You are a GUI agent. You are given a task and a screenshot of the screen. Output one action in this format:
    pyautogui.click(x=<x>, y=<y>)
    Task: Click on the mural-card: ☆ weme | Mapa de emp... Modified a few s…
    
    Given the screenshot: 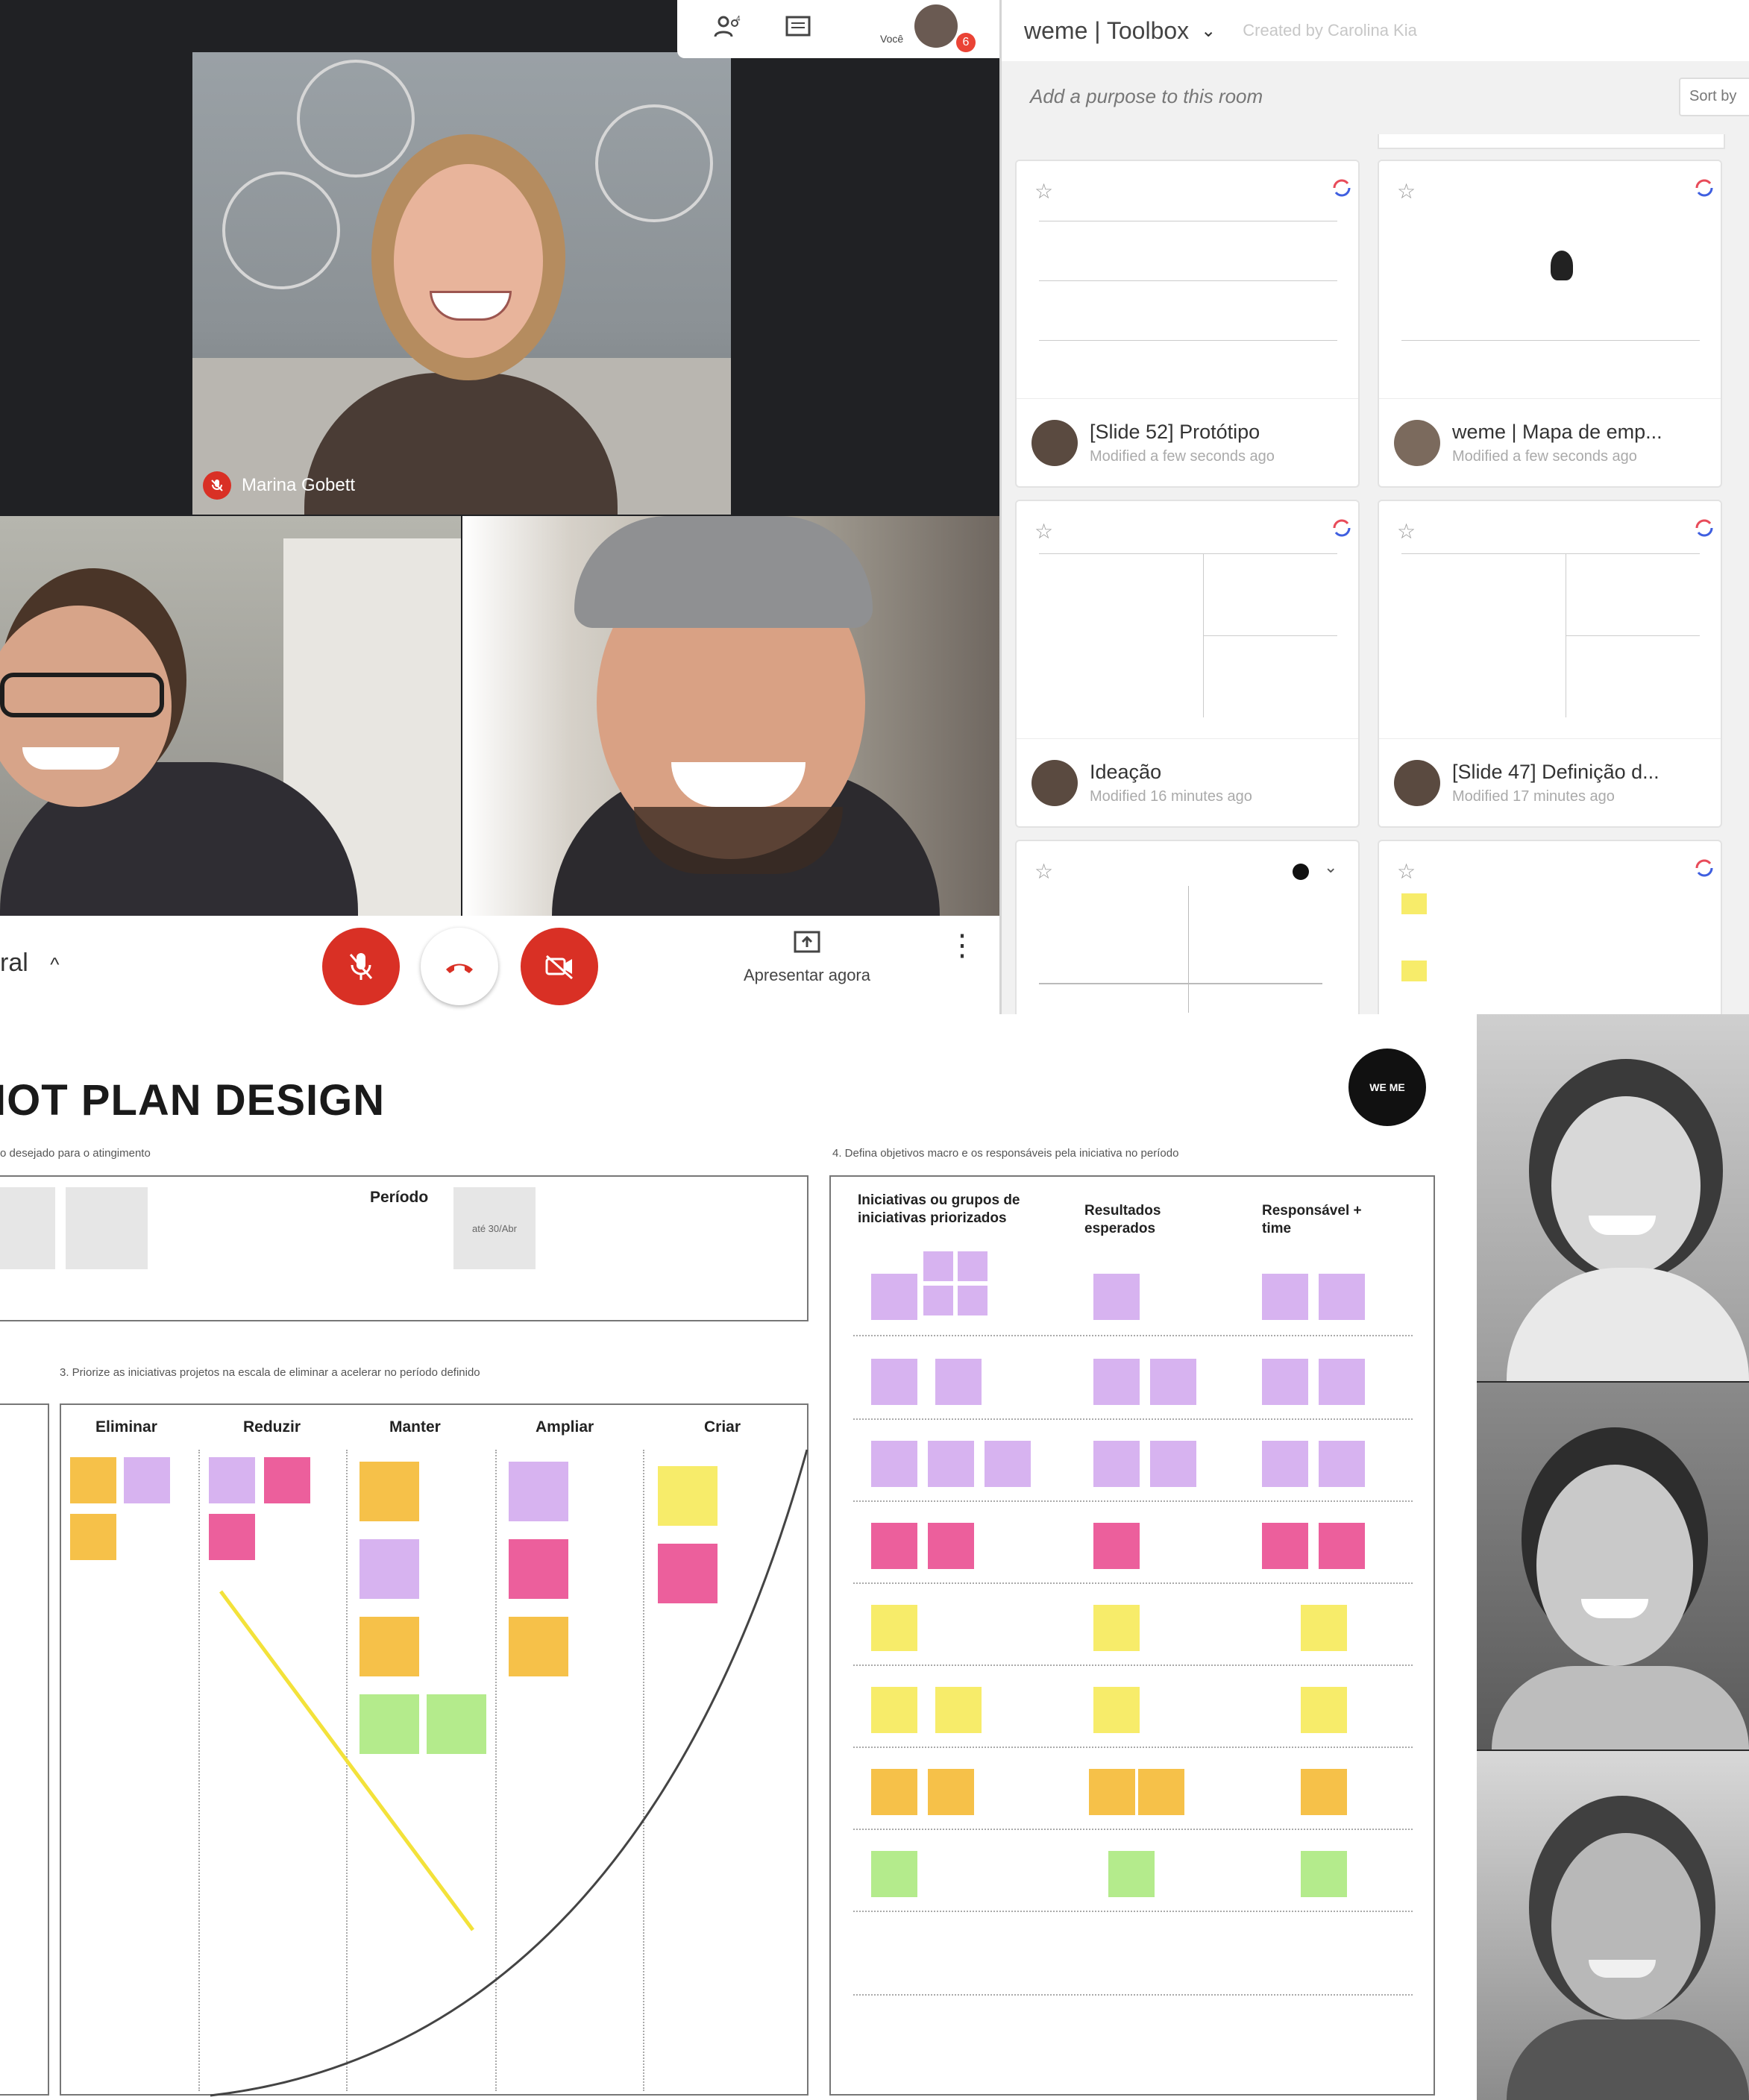 What is the action you would take?
    pyautogui.click(x=1550, y=324)
    